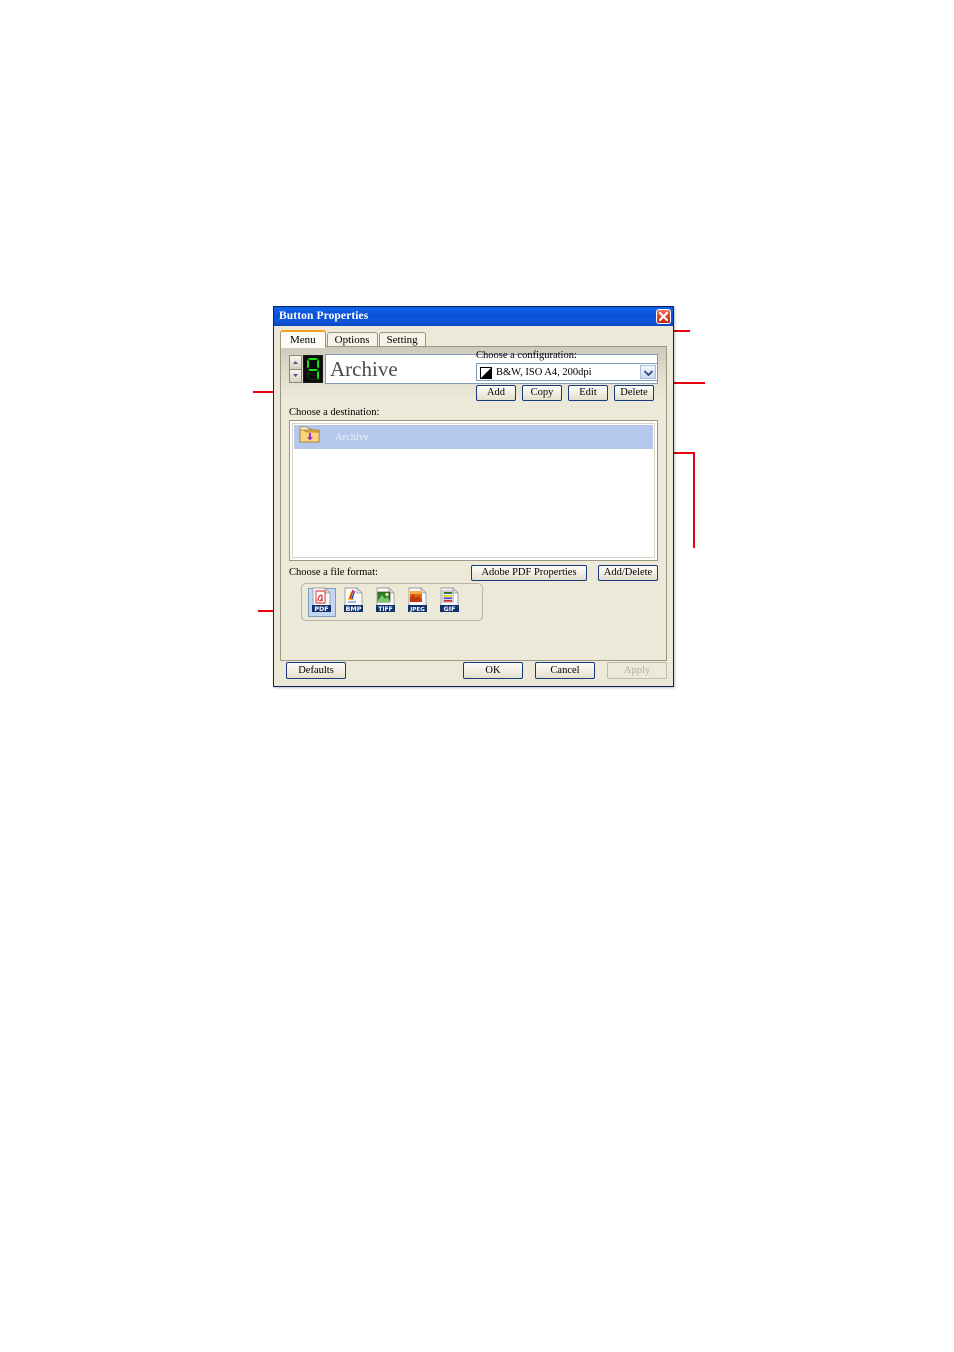 The image size is (954, 1352). What do you see at coordinates (486, 372) in the screenshot?
I see `bw-mode-icon` at bounding box center [486, 372].